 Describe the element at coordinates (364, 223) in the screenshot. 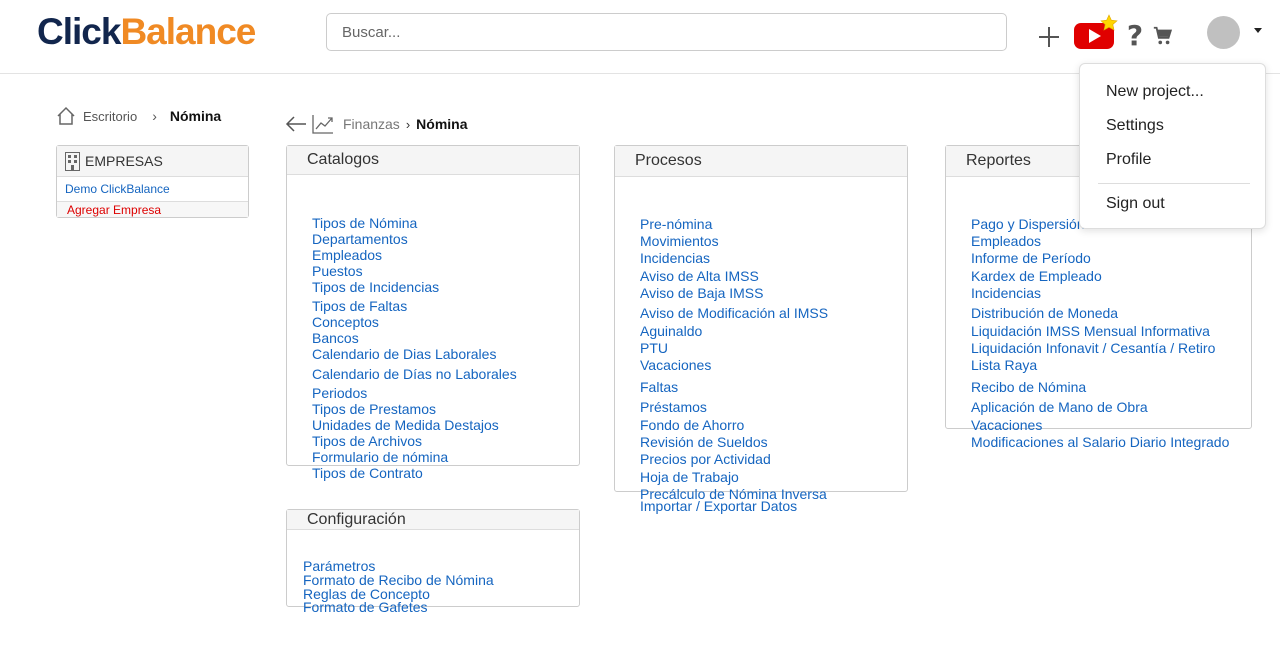

I see `list-item: Tipos de Nómina` at that location.